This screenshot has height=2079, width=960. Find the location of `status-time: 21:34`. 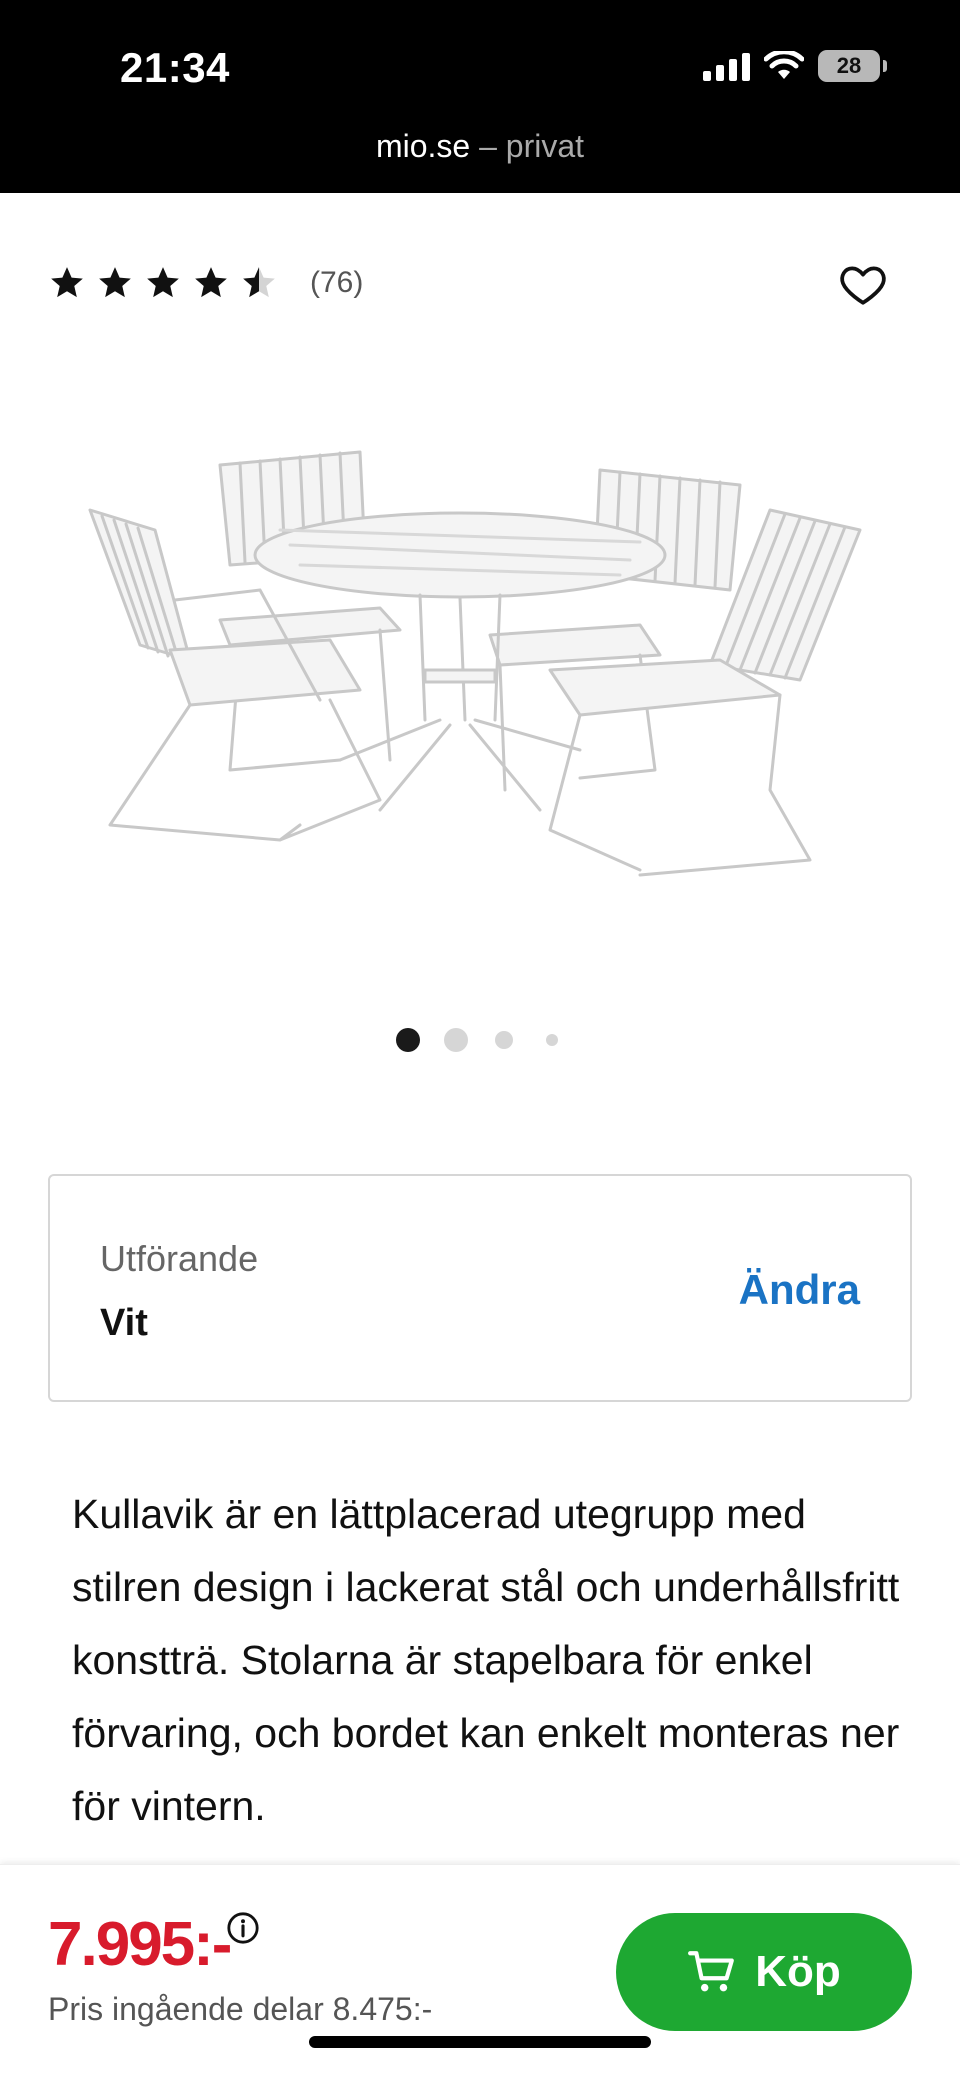

status-time: 21:34 is located at coordinates (175, 67).